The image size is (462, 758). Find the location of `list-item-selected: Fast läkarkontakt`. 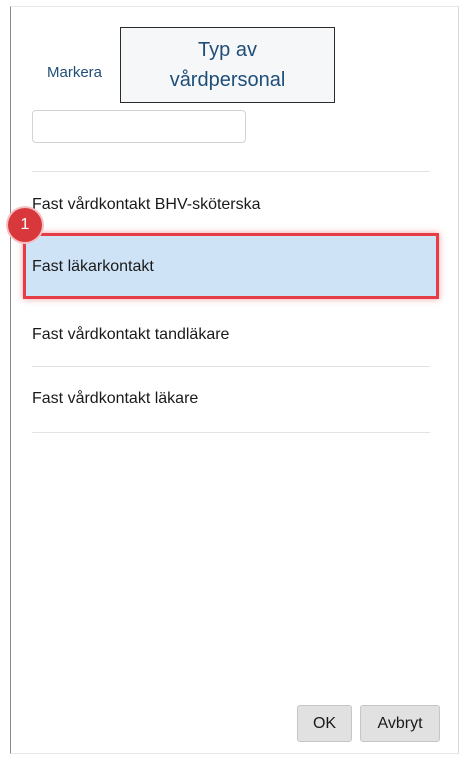

list-item-selected: Fast läkarkontakt is located at coordinates (229, 267).